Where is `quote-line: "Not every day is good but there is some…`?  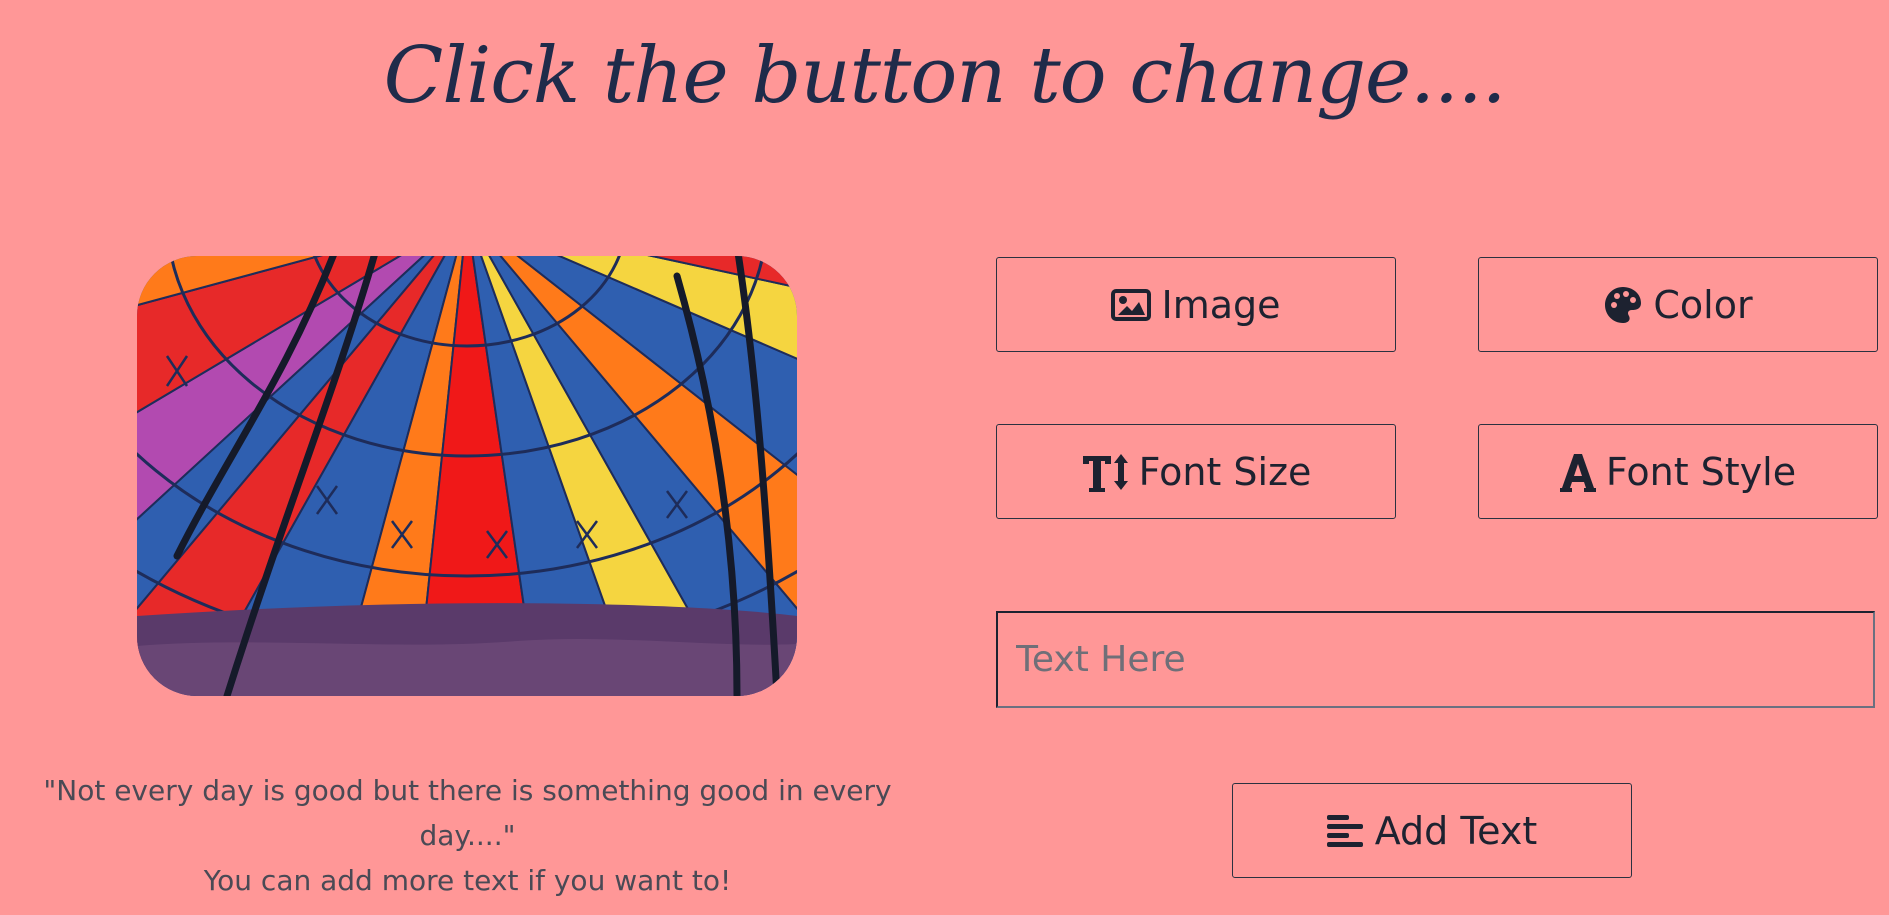
quote-line: "Not every day is good but there is some… is located at coordinates (467, 813).